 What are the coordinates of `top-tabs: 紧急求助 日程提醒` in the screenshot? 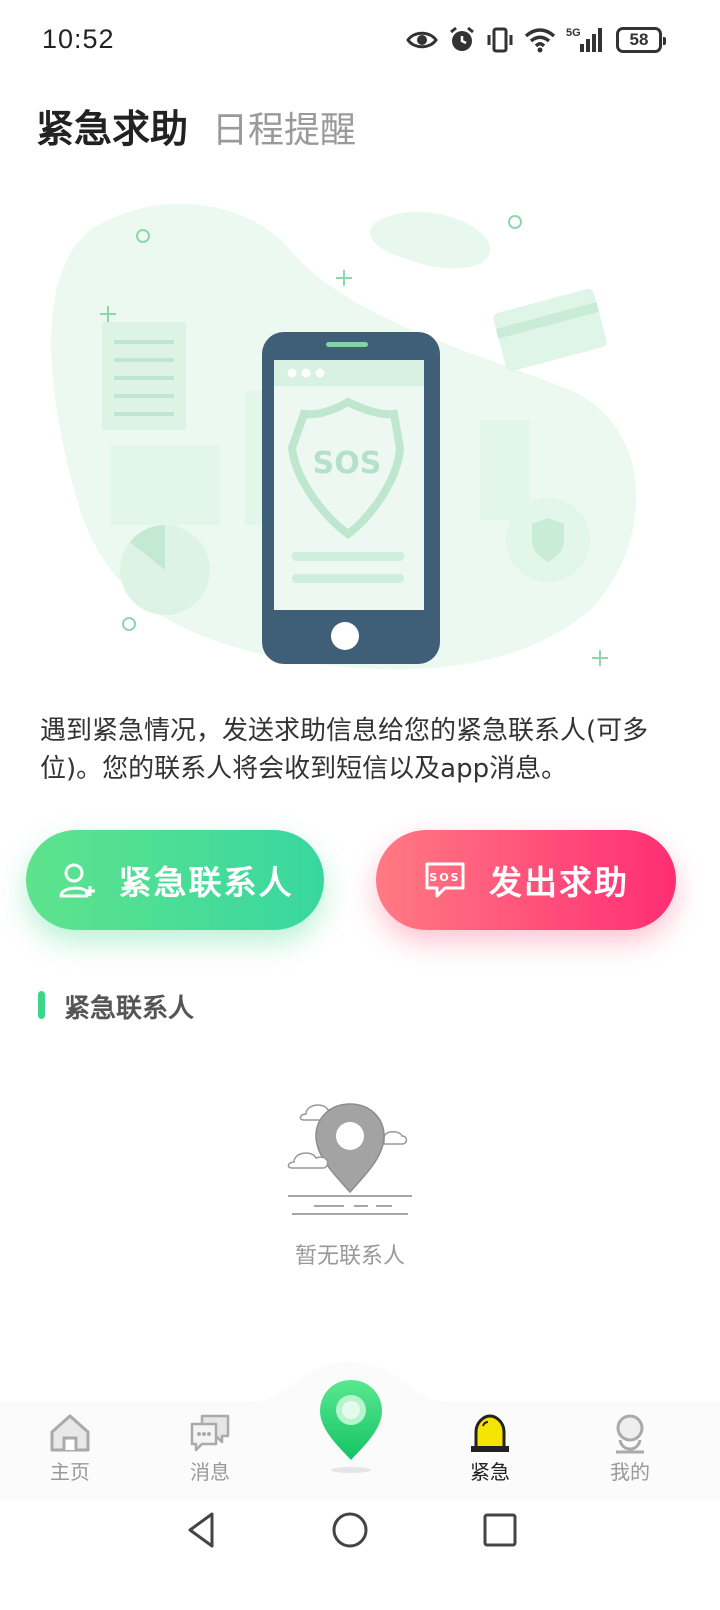 It's located at (196, 125).